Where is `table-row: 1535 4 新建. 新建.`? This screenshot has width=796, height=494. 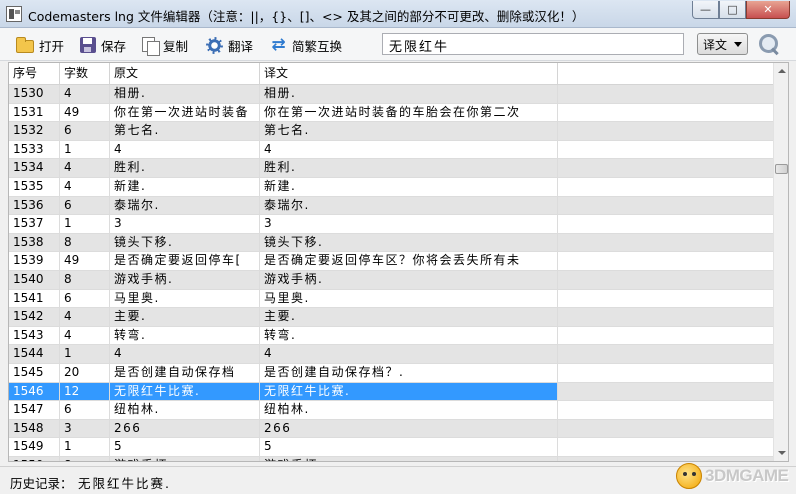
table-row: 1535 4 新建. 新建. is located at coordinates (391, 187).